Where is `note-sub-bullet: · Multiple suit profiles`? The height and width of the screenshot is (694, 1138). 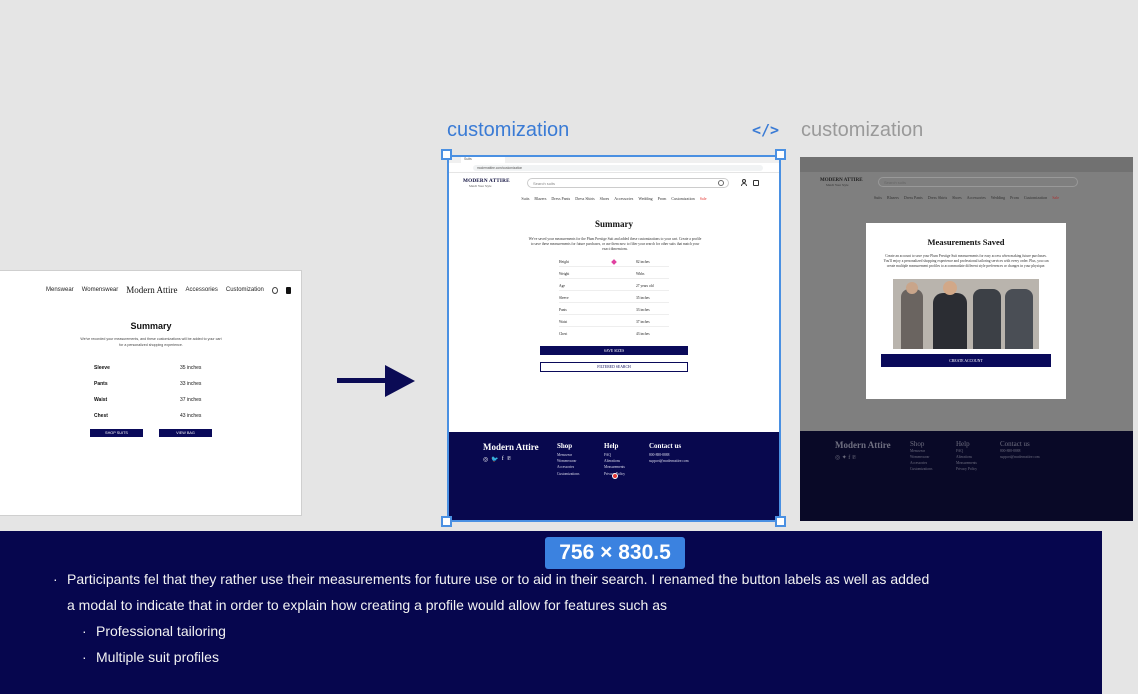 note-sub-bullet: · Multiple suit profiles is located at coordinates (150, 657).